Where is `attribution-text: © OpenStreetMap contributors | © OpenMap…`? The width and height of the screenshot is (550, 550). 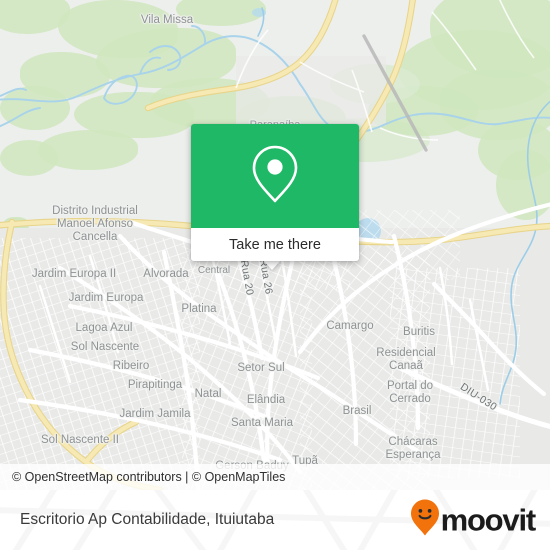
attribution-text: © OpenStreetMap contributors | © OpenMap… is located at coordinates (149, 477).